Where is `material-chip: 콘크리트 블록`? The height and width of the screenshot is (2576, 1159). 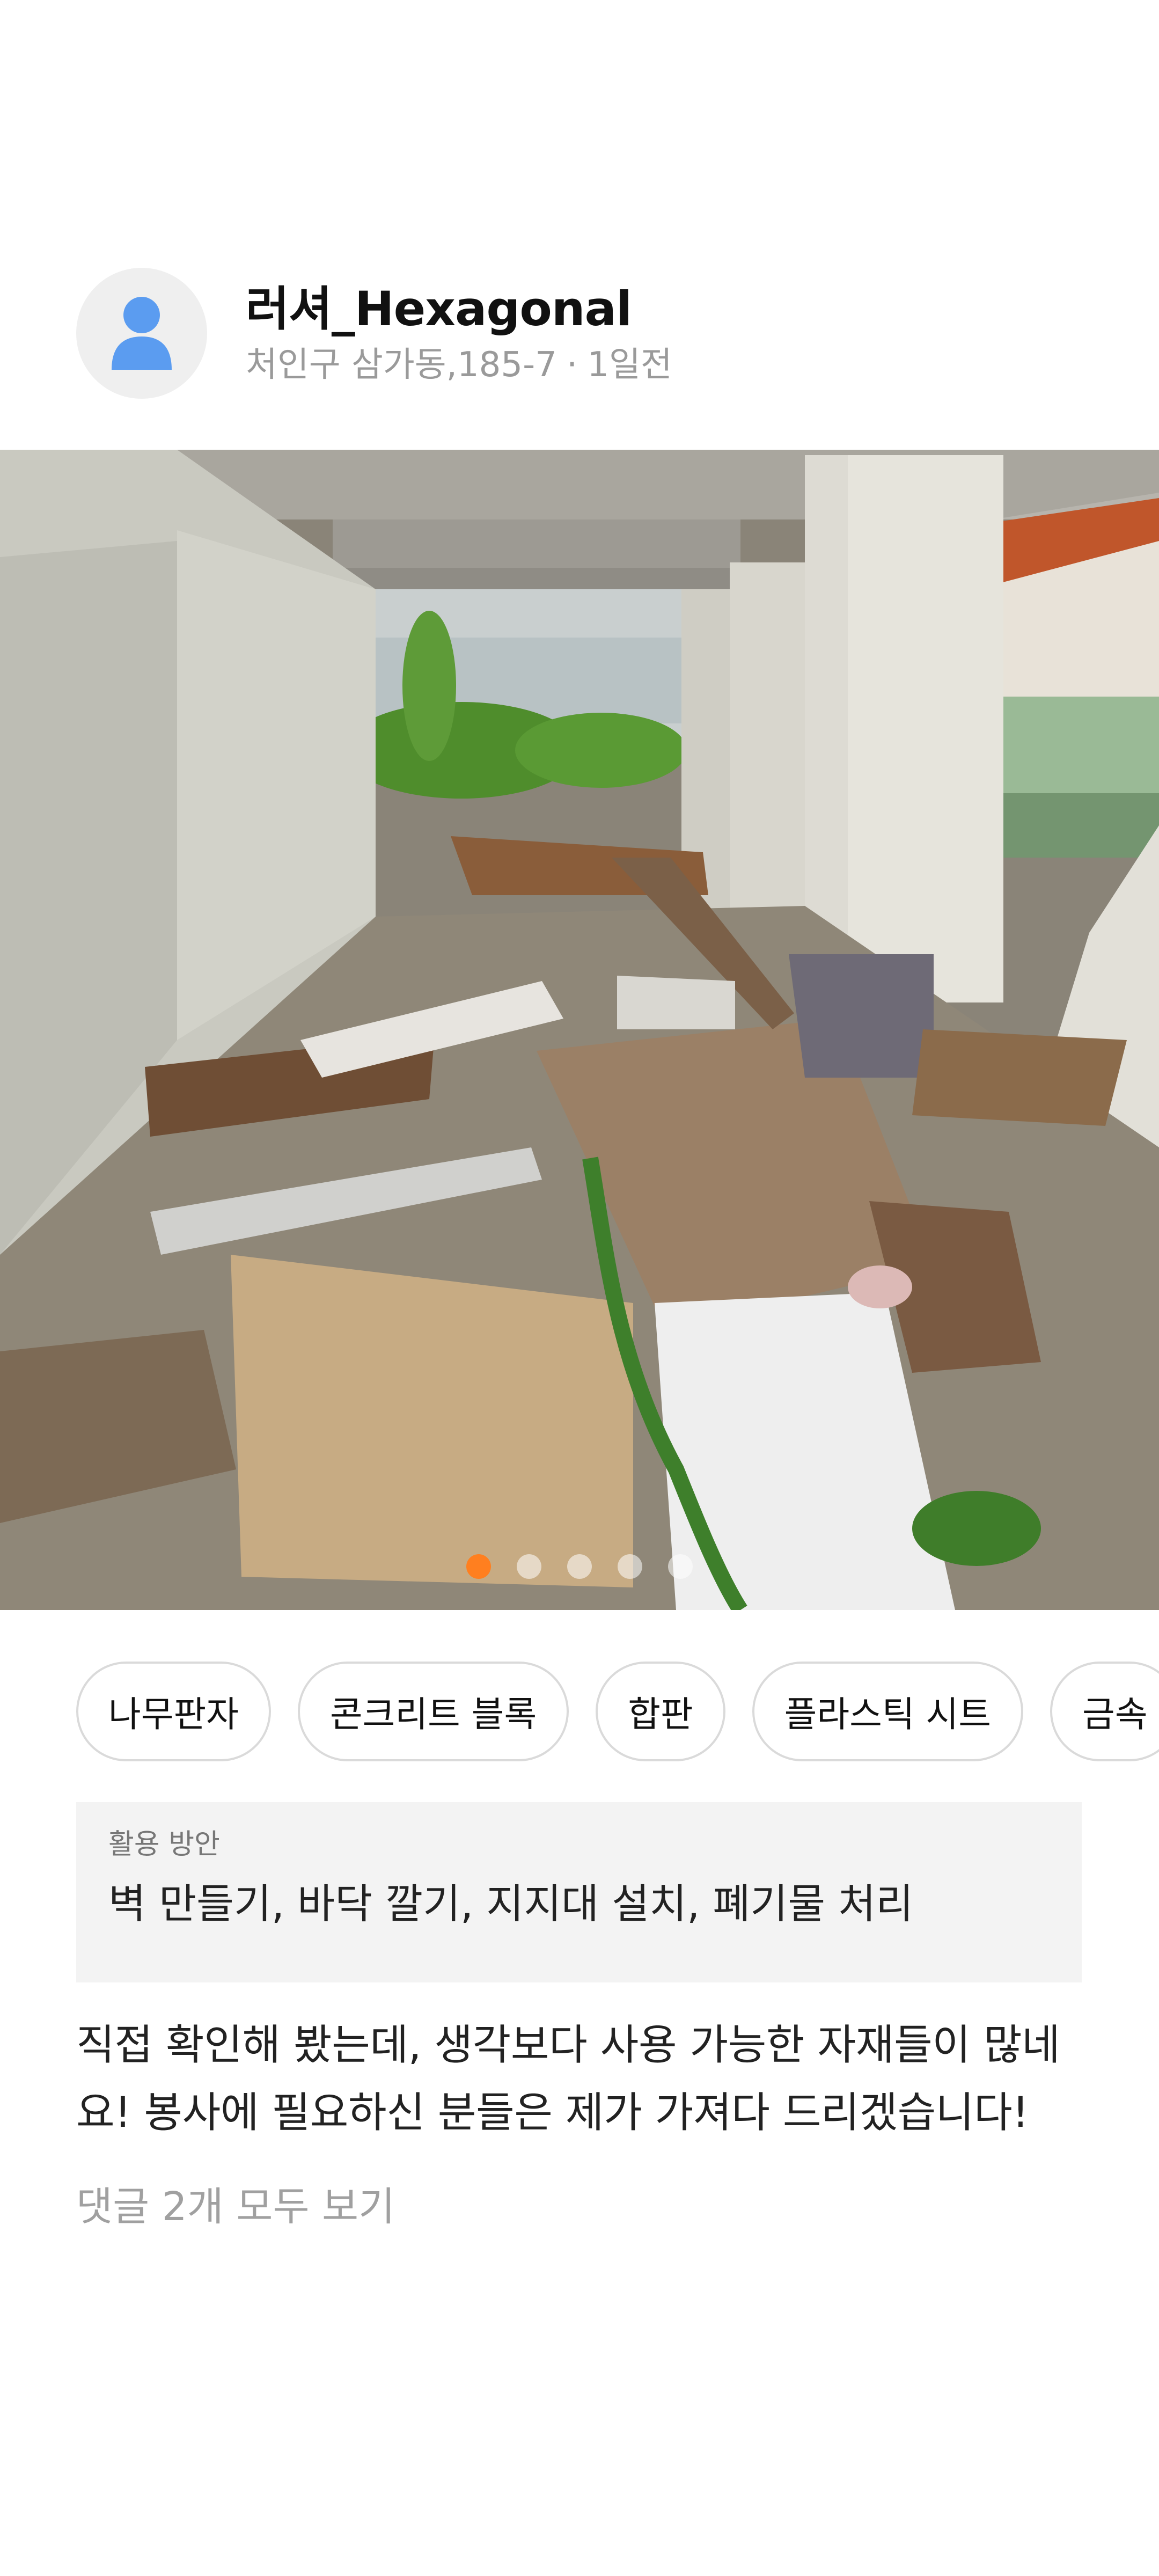
material-chip: 콘크리트 블록 is located at coordinates (433, 1711).